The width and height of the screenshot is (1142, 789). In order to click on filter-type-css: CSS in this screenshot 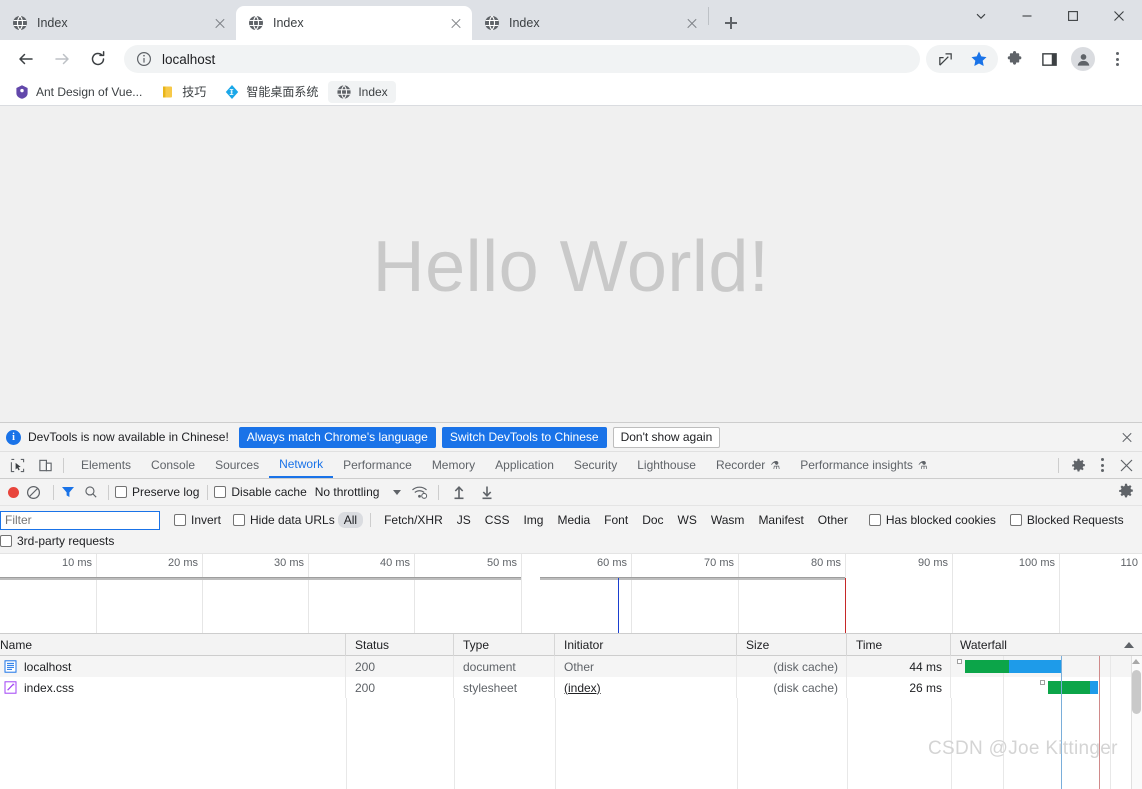, I will do `click(497, 520)`.